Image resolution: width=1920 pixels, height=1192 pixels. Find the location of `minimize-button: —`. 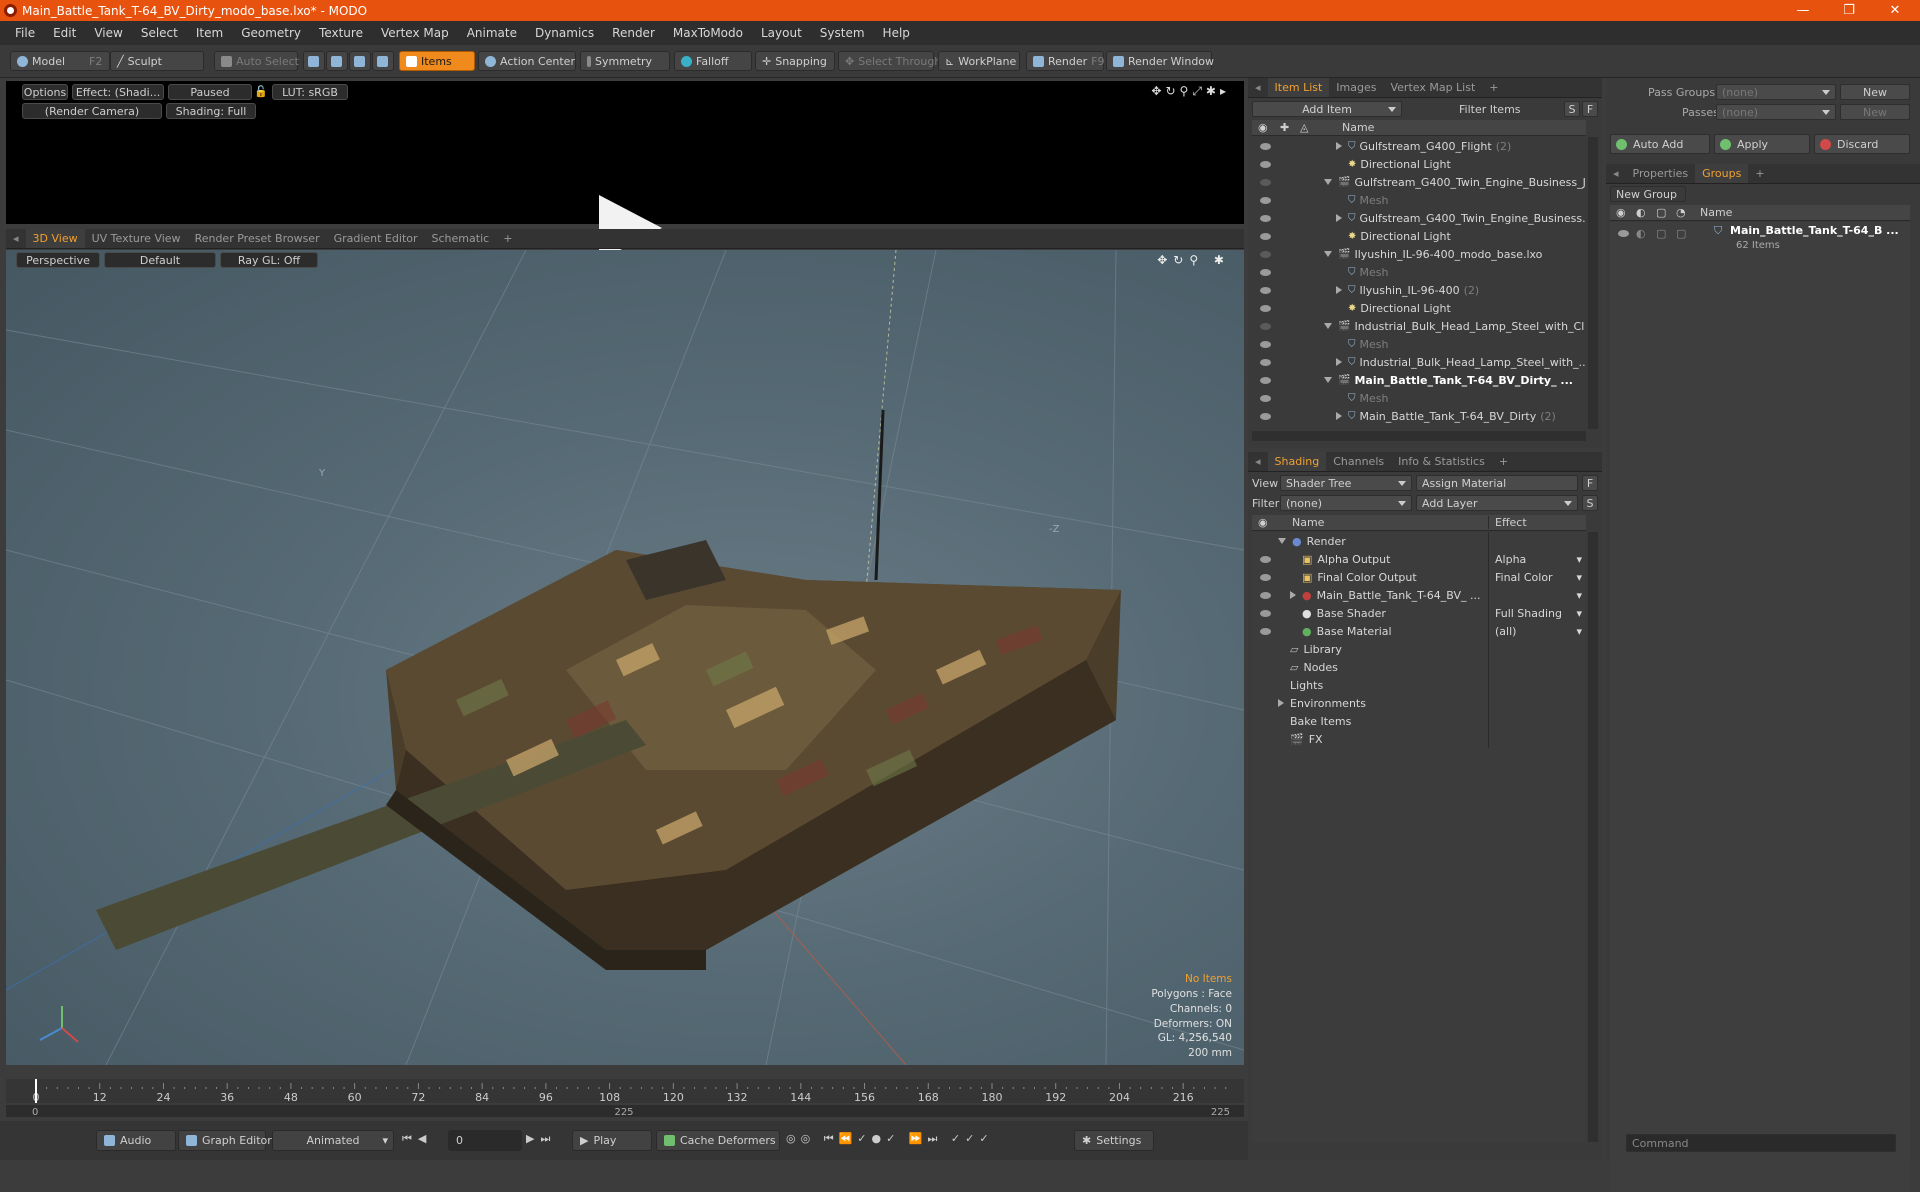

minimize-button: — is located at coordinates (1803, 10).